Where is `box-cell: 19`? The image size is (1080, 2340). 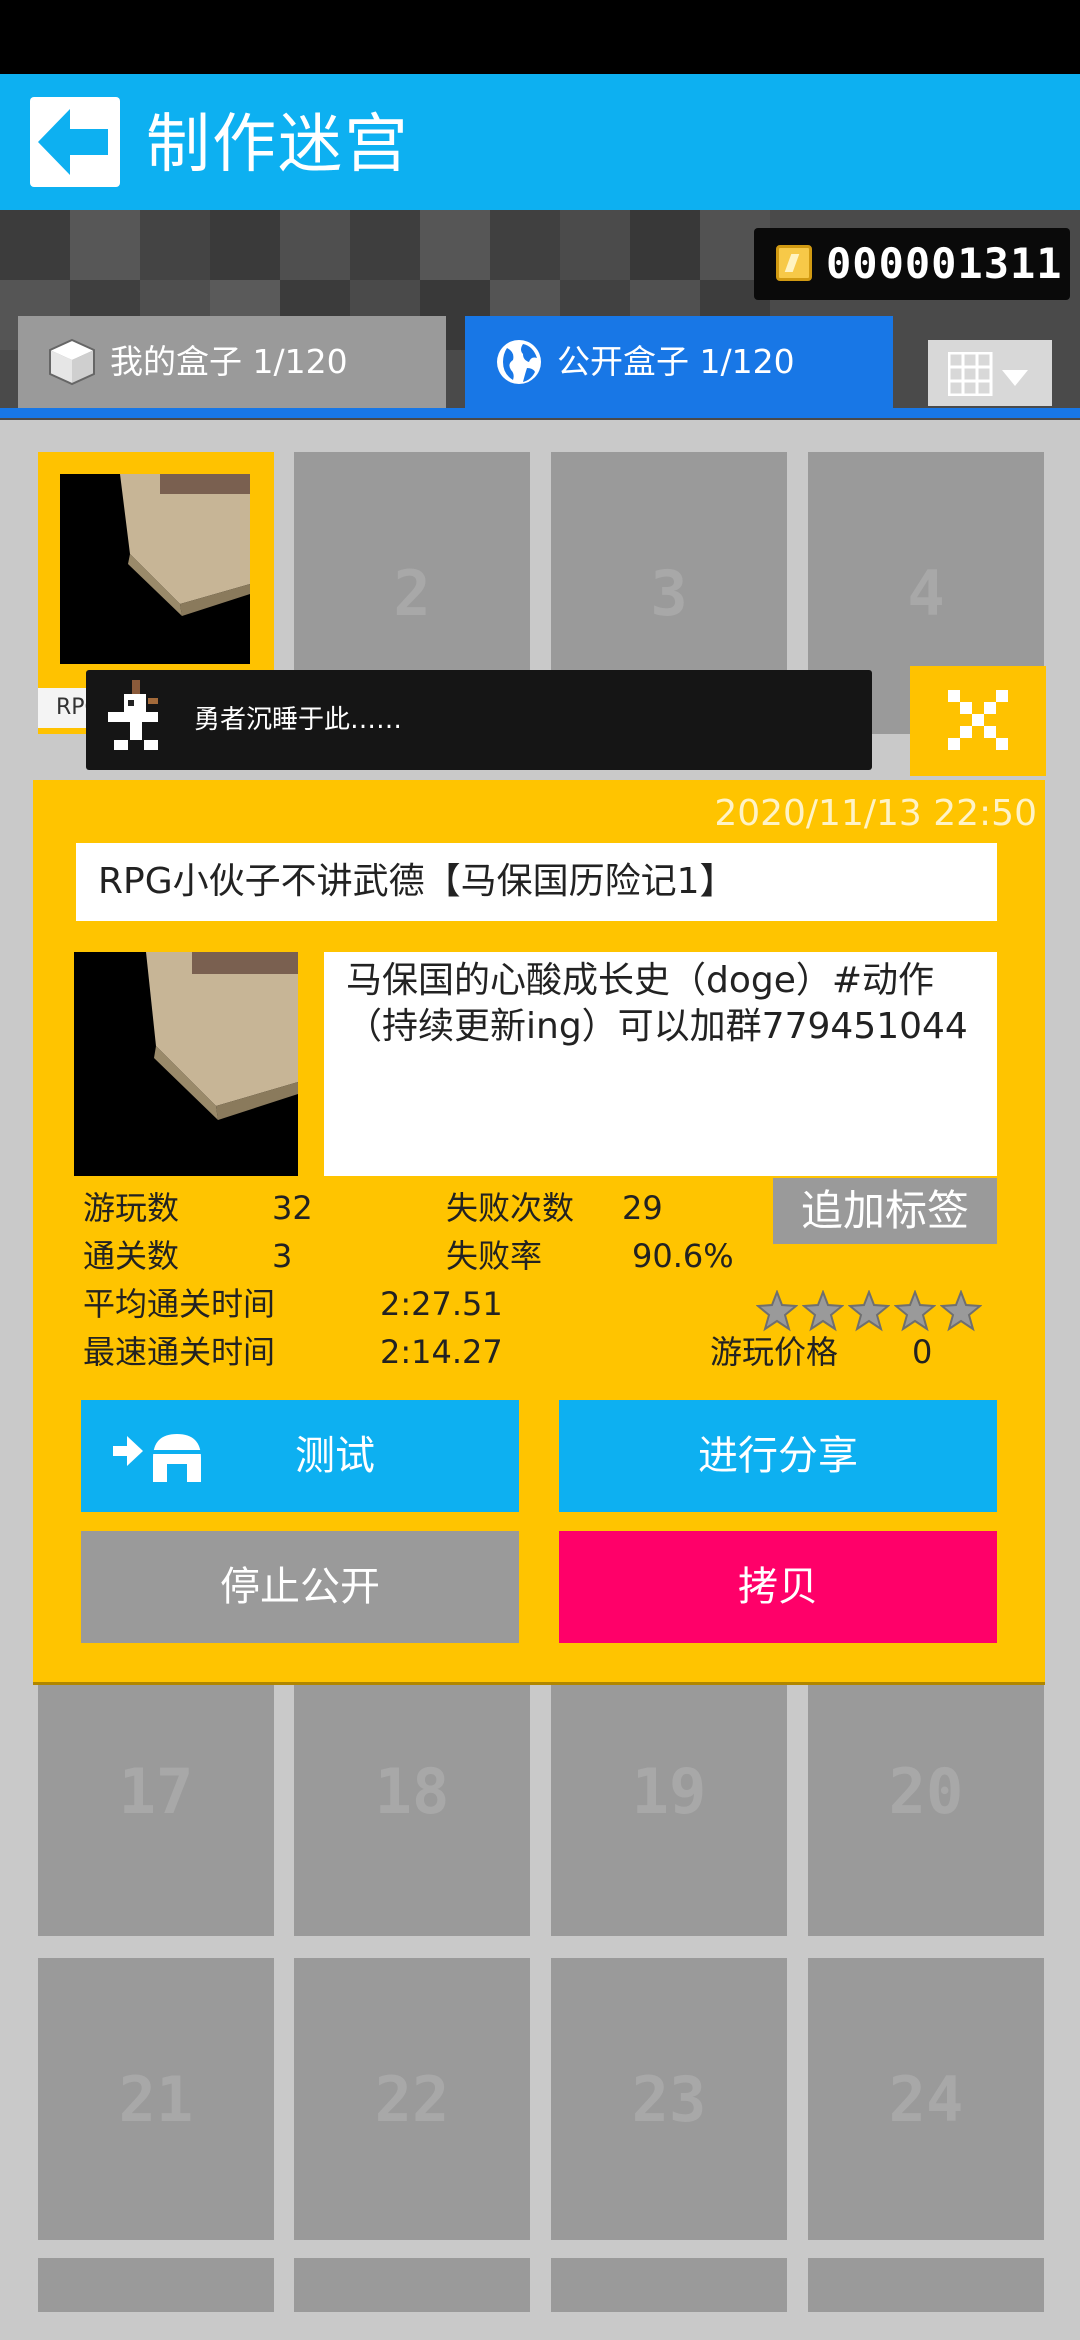 box-cell: 19 is located at coordinates (669, 1791).